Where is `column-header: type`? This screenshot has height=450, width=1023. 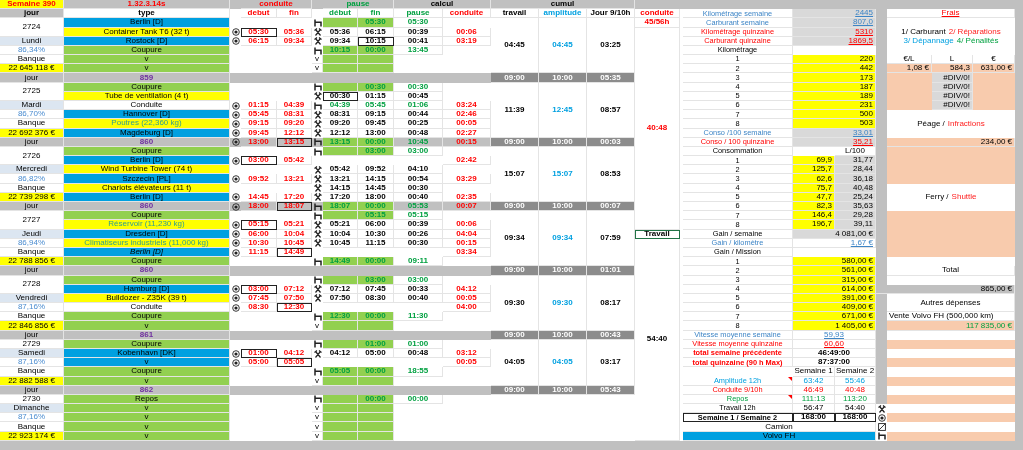
column-header: type is located at coordinates (147, 14).